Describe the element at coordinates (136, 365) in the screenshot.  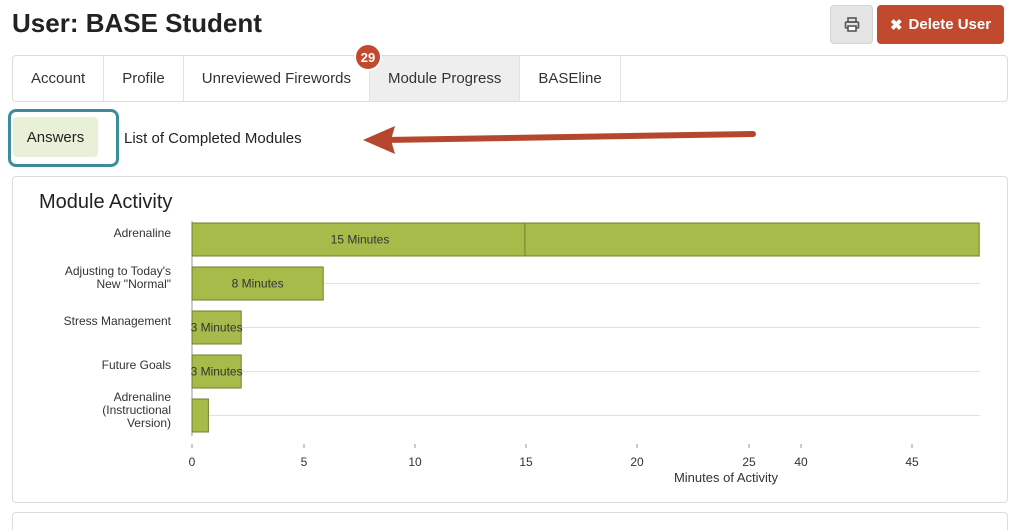
I see `category-label: Future Goals` at that location.